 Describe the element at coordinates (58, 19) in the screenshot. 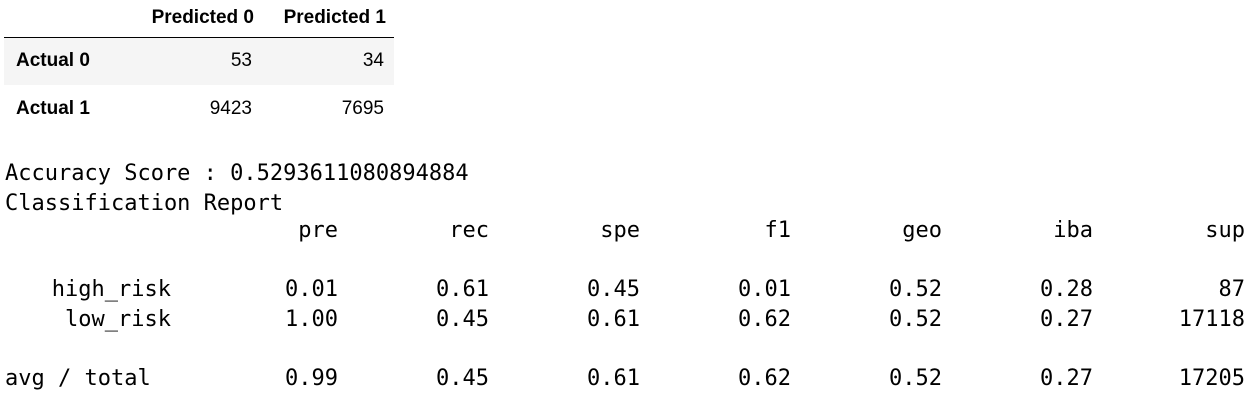

I see `table-corner-cell` at that location.